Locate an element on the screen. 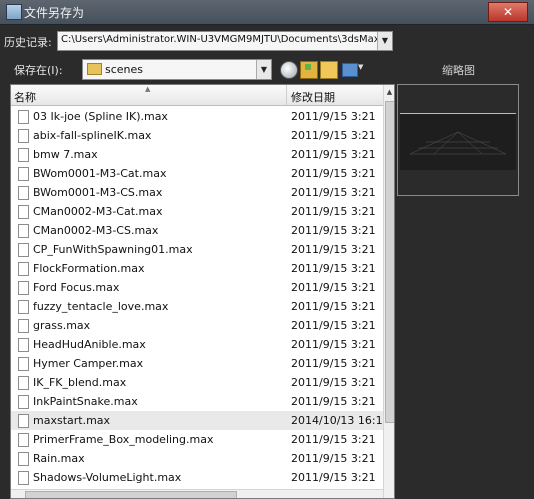 This screenshot has height=499, width=534. horizontal-scrollbar is located at coordinates (197, 493).